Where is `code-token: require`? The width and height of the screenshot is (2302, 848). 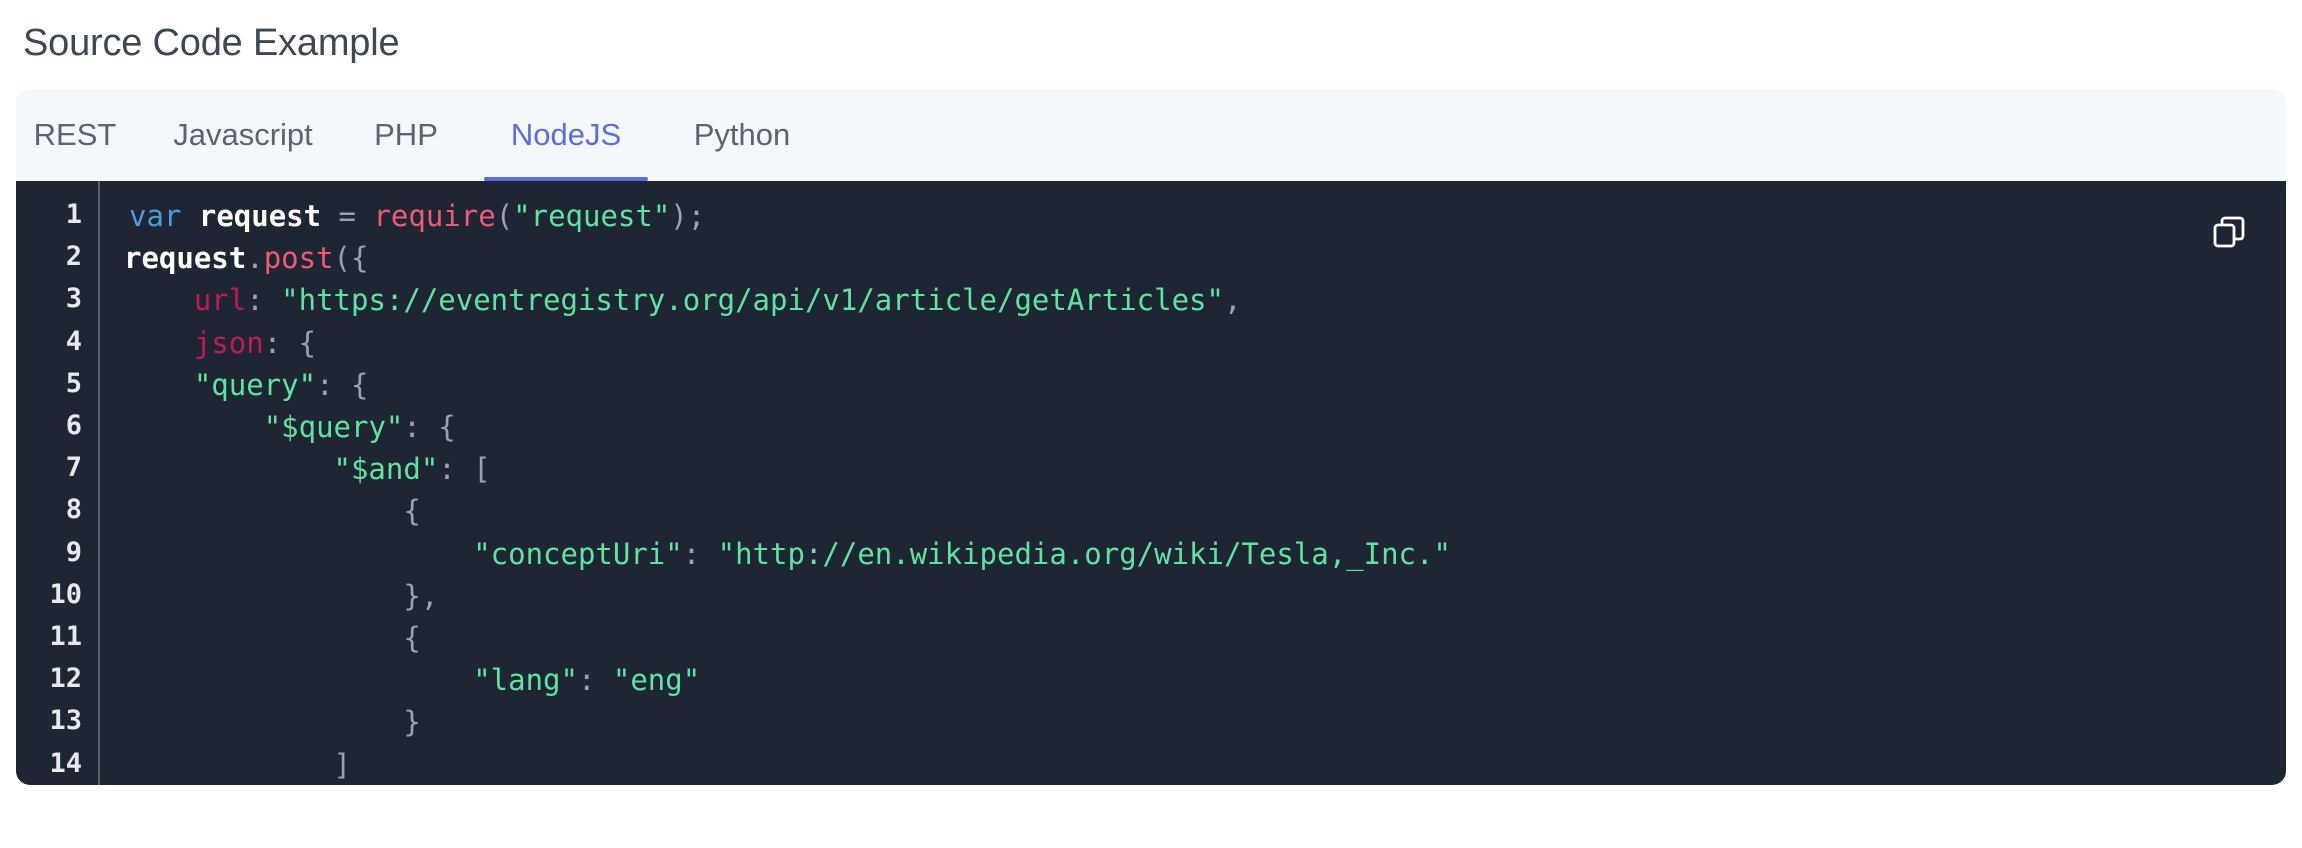
code-token: require is located at coordinates (434, 216).